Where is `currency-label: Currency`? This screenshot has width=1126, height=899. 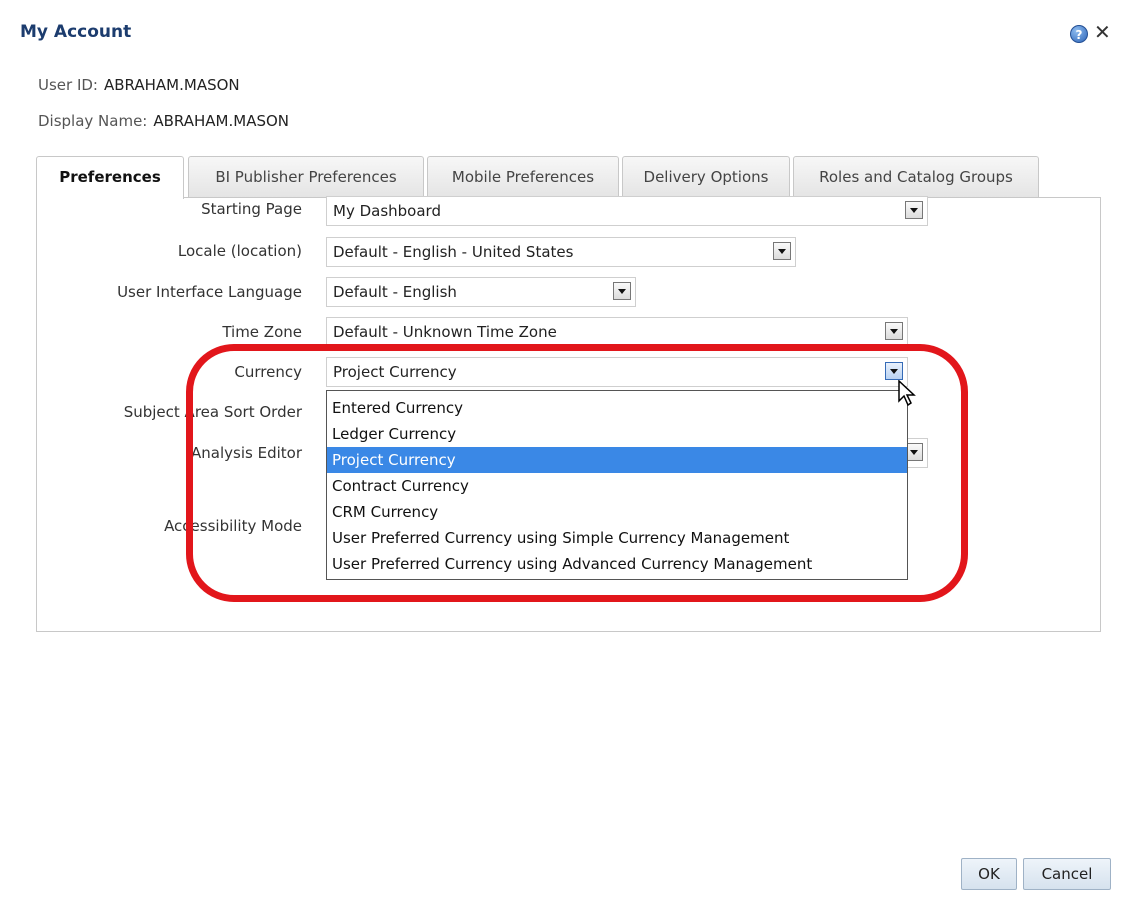
currency-label: Currency is located at coordinates (268, 372).